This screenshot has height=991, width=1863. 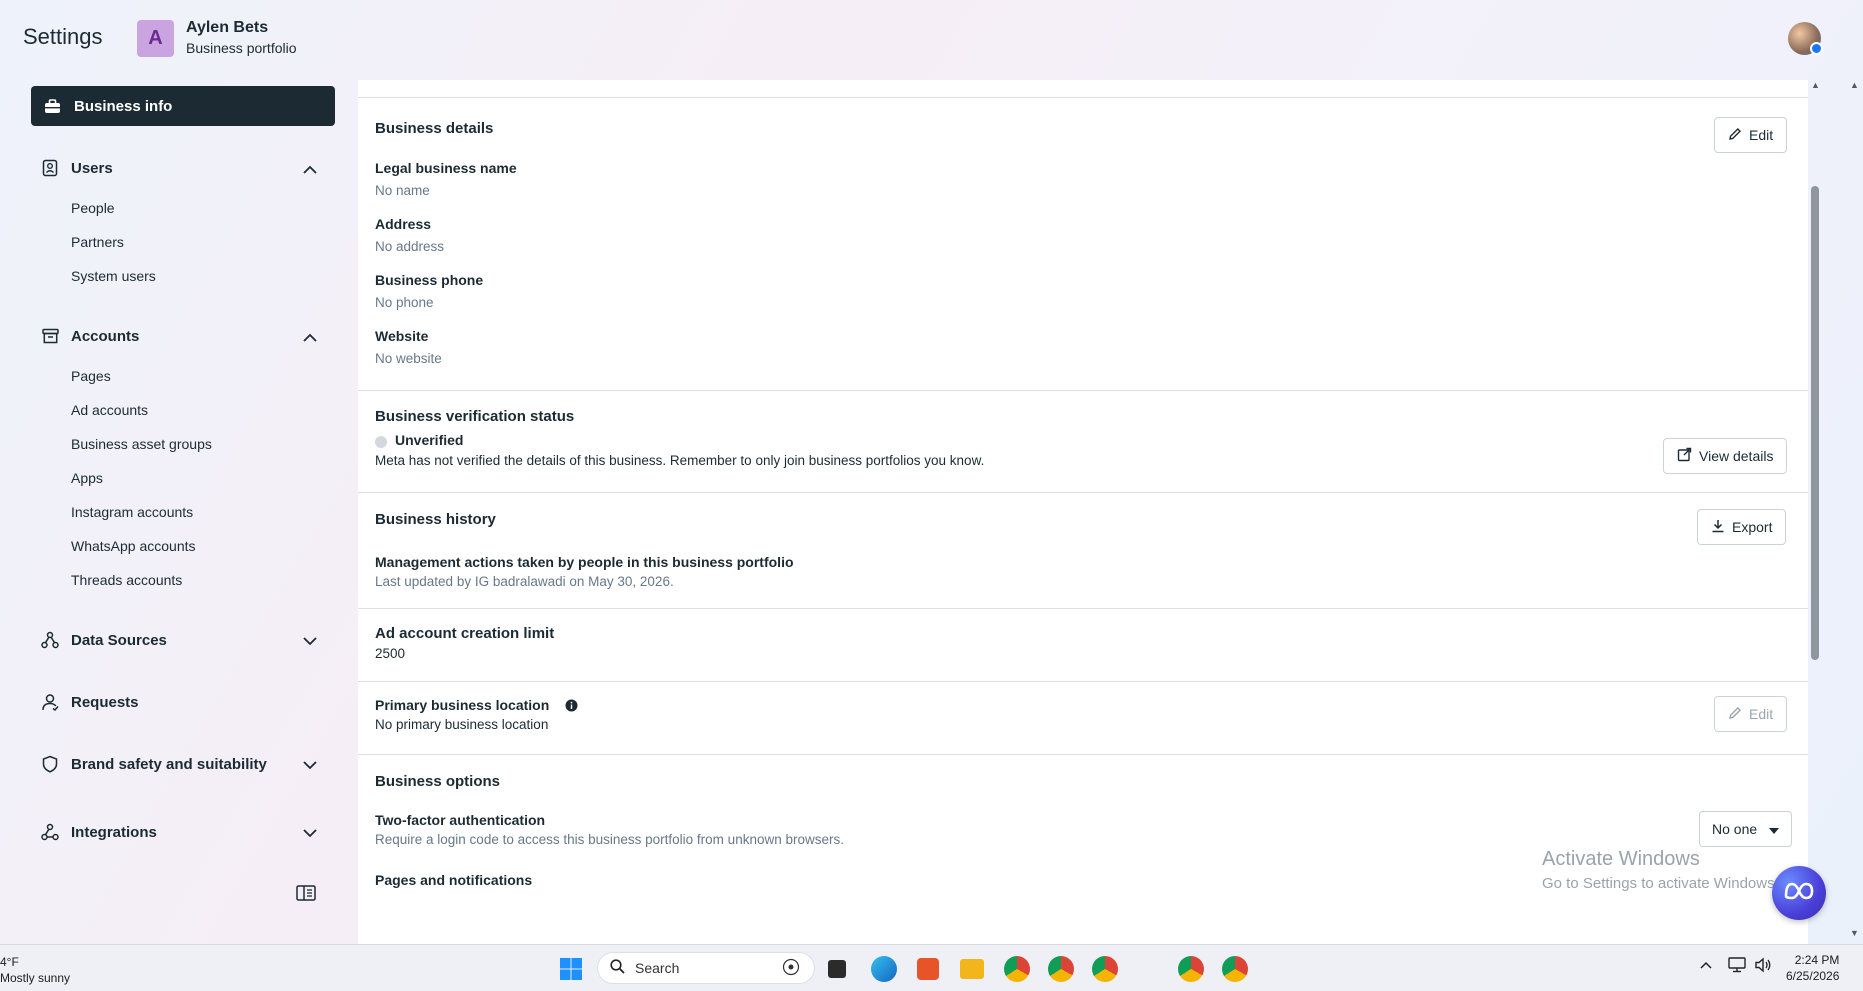 What do you see at coordinates (306, 895) in the screenshot?
I see `collapse-sidebar-icon` at bounding box center [306, 895].